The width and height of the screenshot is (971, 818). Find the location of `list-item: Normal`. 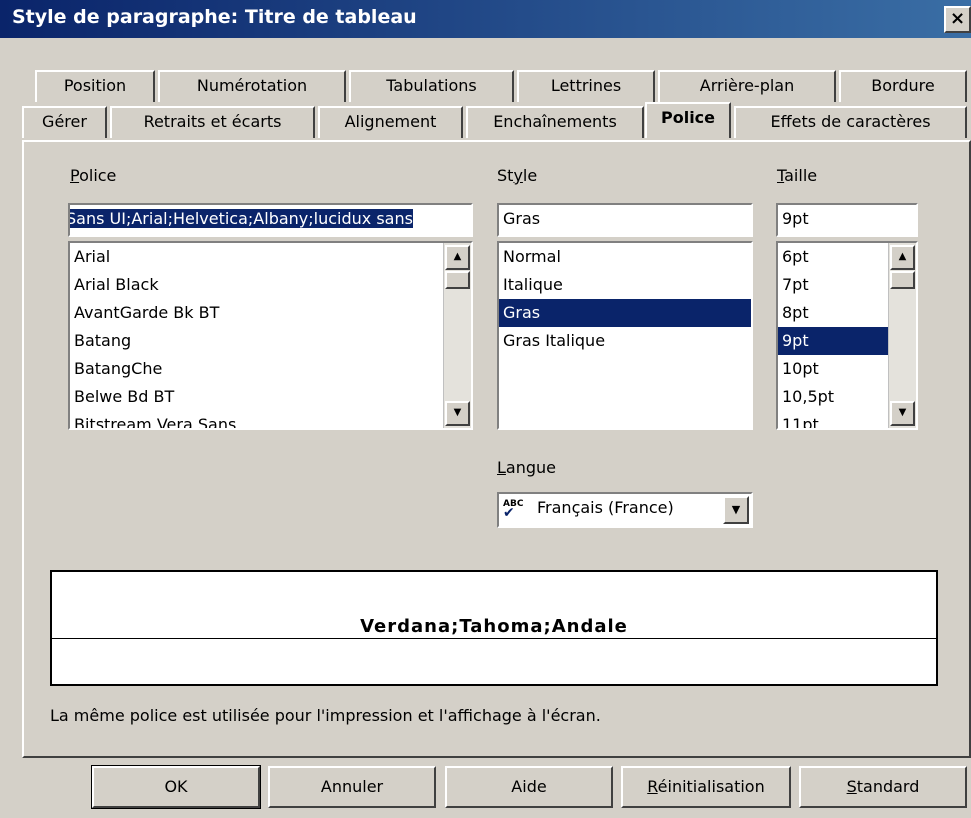

list-item: Normal is located at coordinates (625, 257).